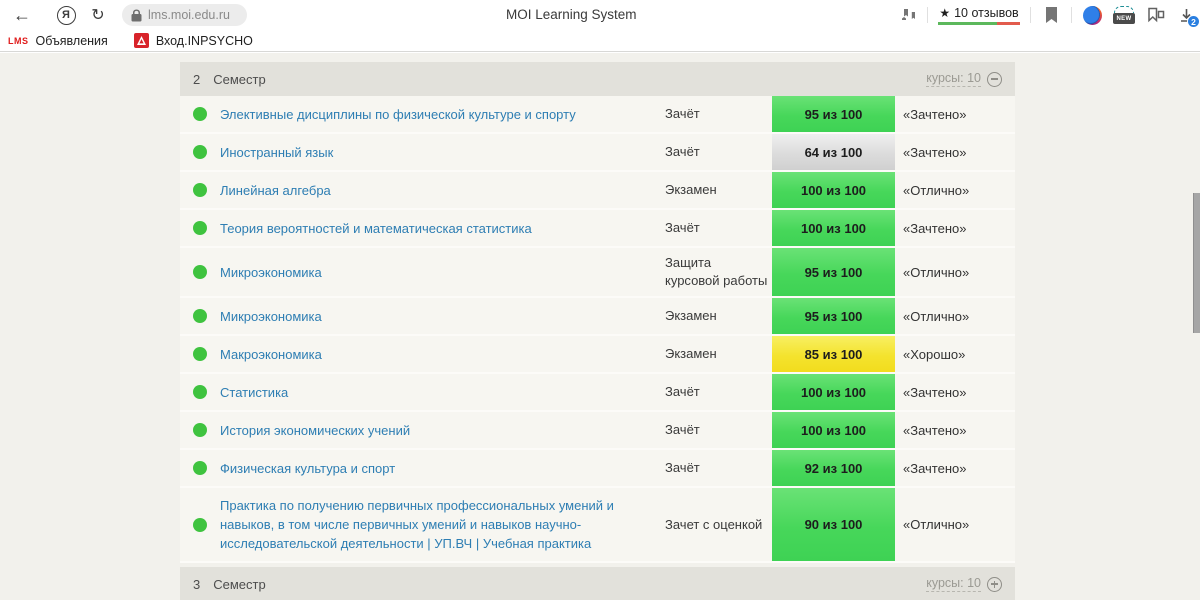 This screenshot has height=600, width=1200. I want to click on score-cell: 90 из 100, so click(833, 524).